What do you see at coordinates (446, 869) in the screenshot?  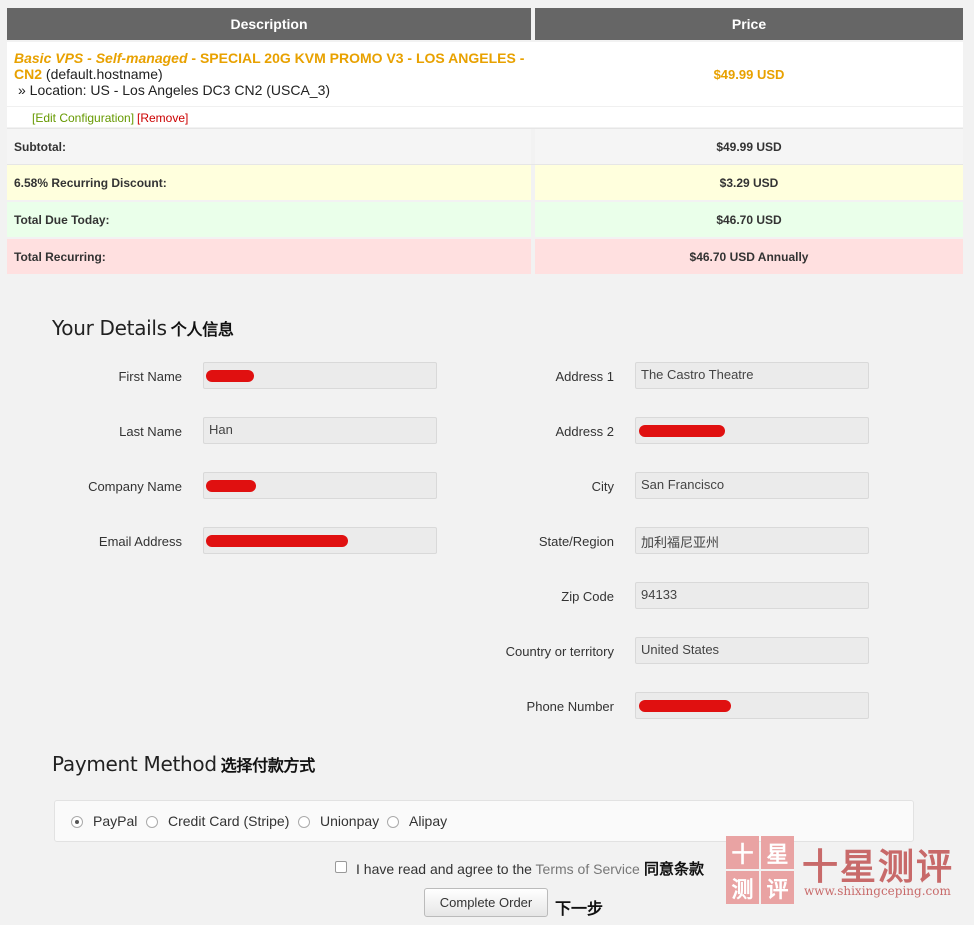 I see `tos-prefix: I have read and agree to the` at bounding box center [446, 869].